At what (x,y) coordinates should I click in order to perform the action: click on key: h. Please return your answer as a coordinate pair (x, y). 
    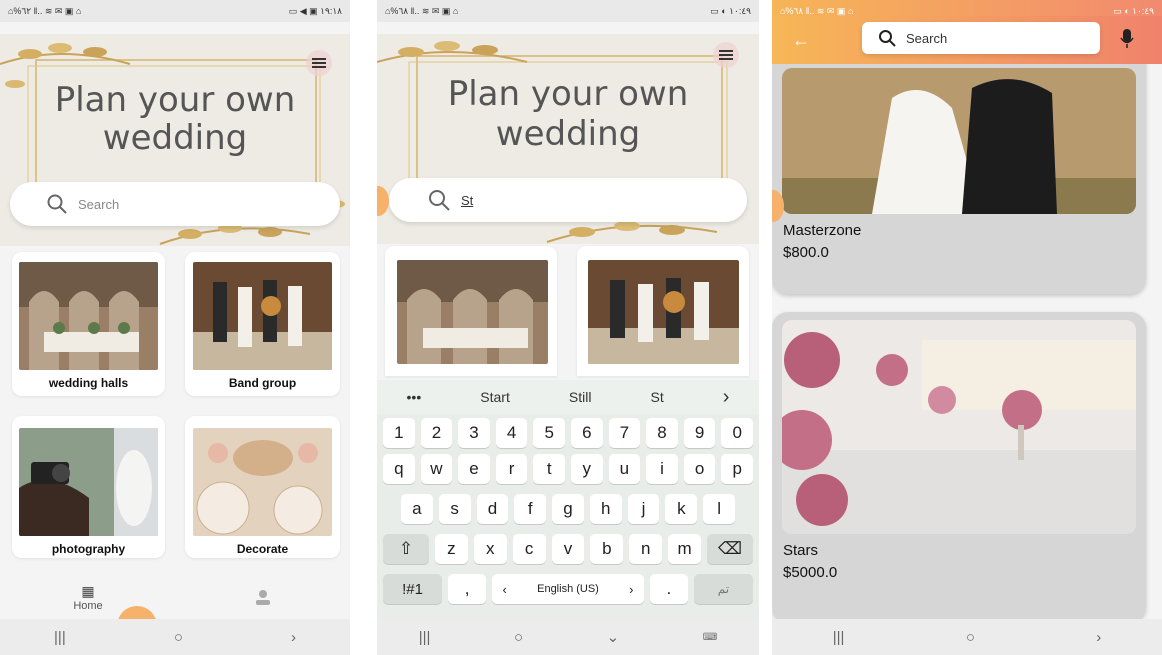
    Looking at the image, I should click on (605, 509).